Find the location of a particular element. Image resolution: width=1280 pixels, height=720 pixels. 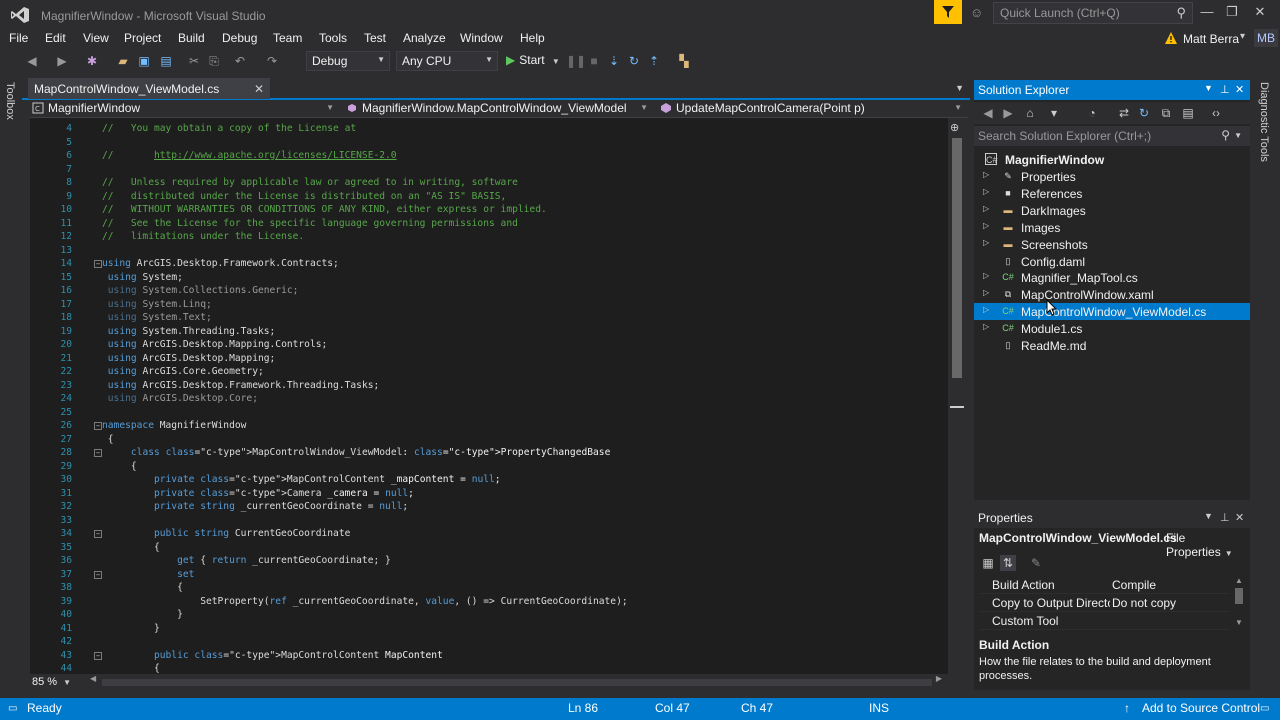

step-out-icon: ⇡ is located at coordinates (654, 61).